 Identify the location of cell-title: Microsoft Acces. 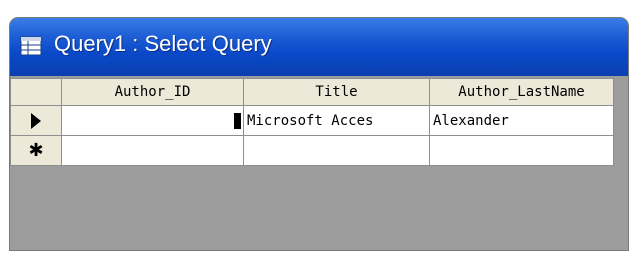
(336, 120).